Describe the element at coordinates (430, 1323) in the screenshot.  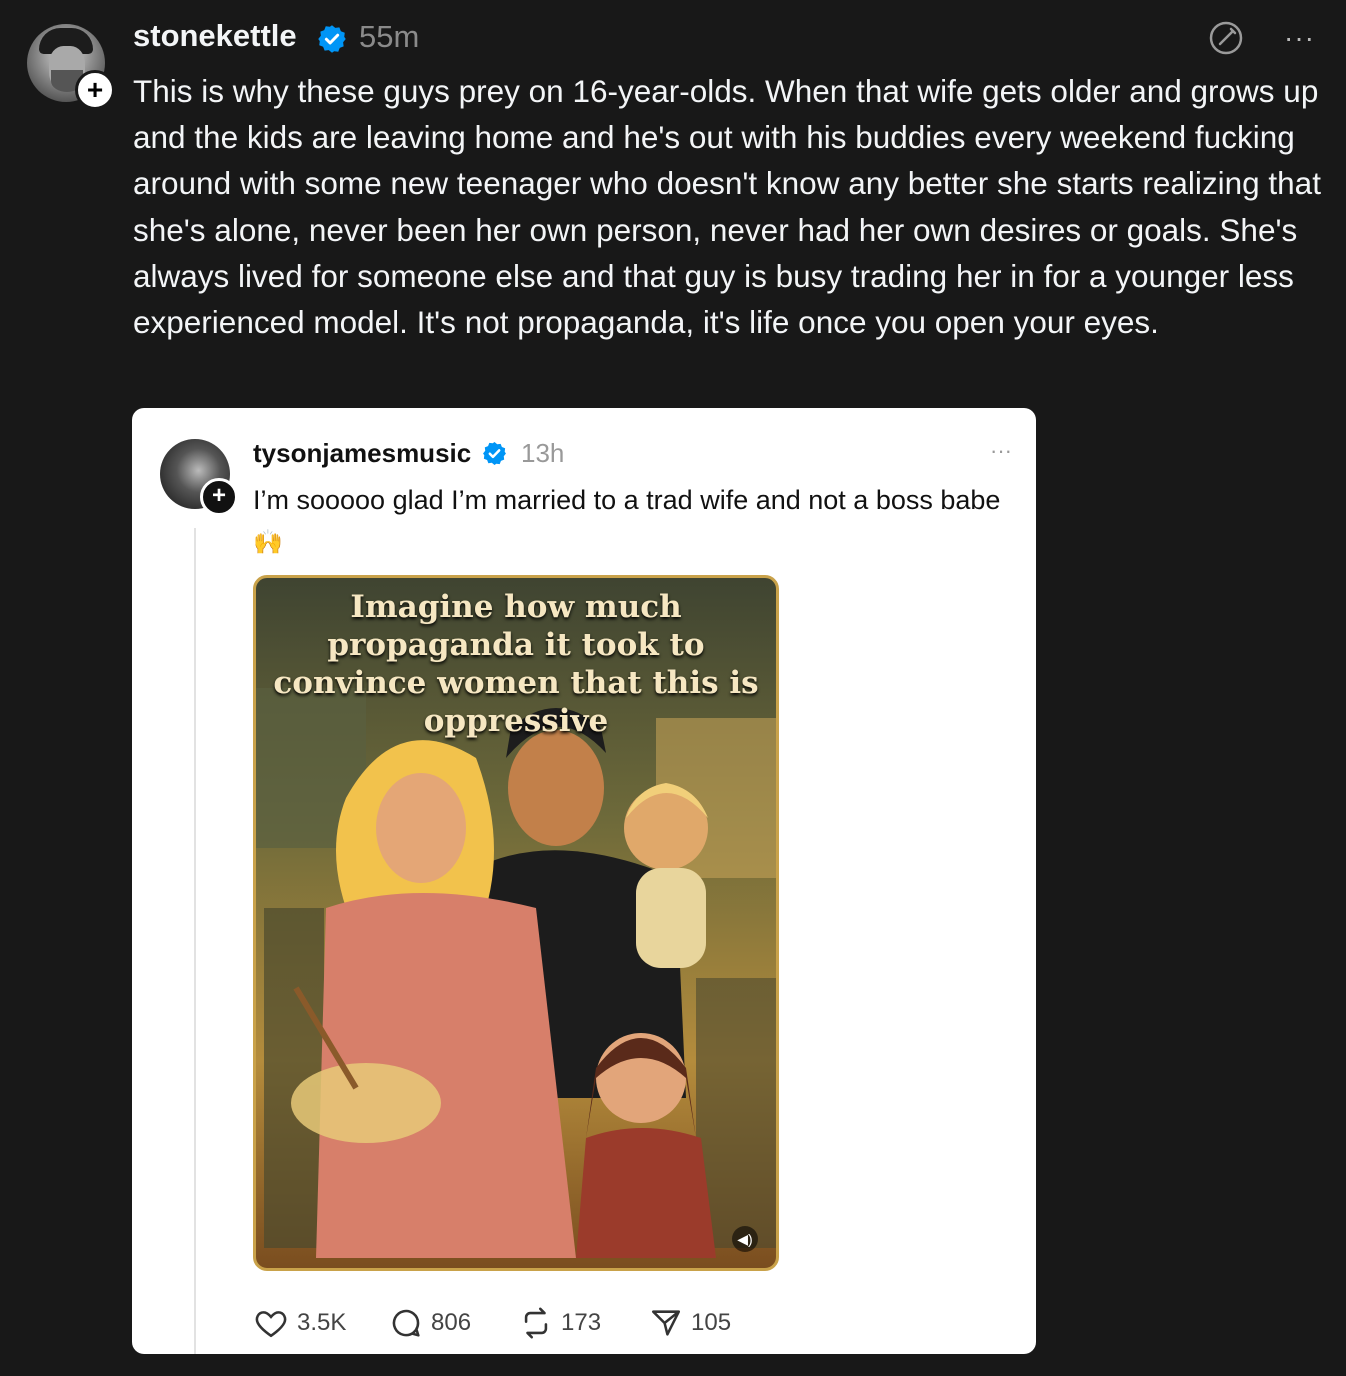
I see `reply-action: 806` at that location.